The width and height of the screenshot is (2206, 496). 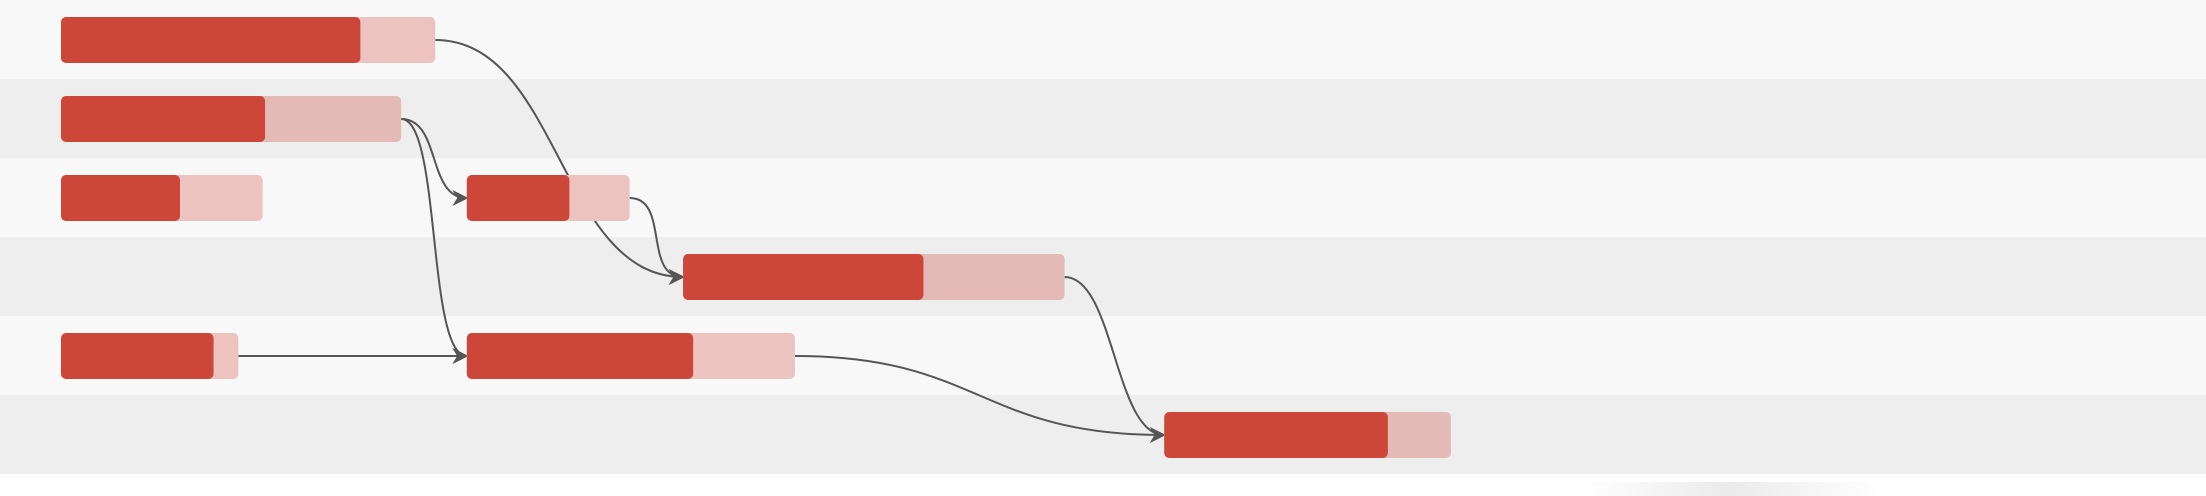 I want to click on scroll-shadow, so click(x=1730, y=489).